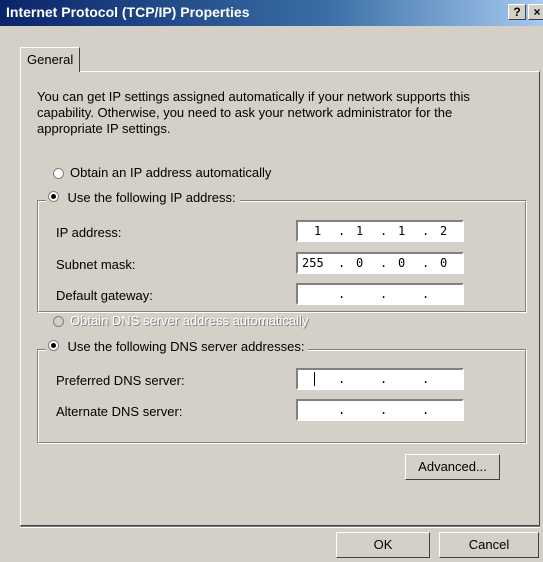  I want to click on close-button: ×, so click(535, 12).